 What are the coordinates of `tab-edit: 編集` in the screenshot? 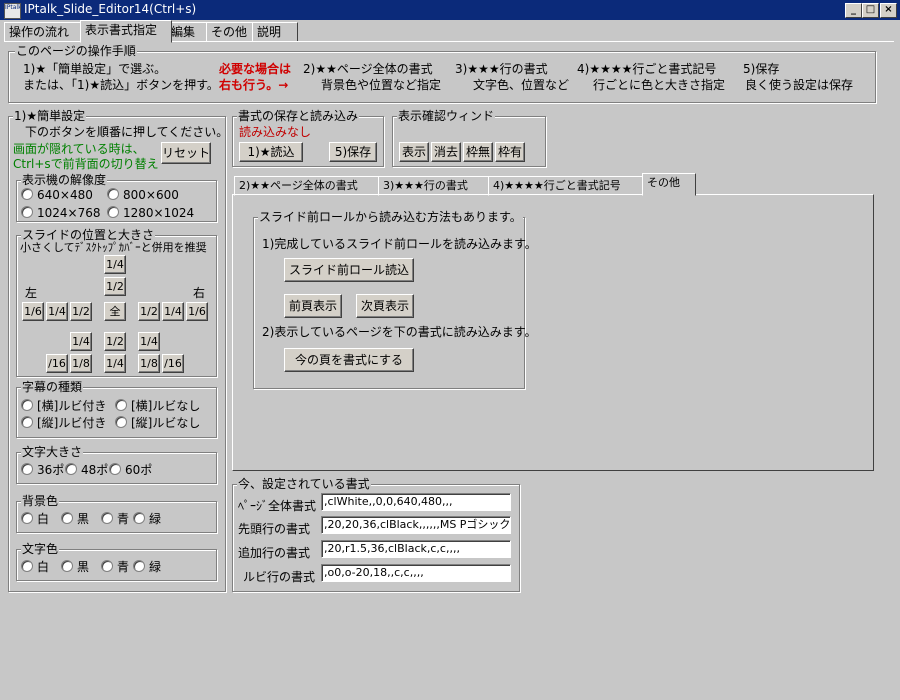 It's located at (188, 32).